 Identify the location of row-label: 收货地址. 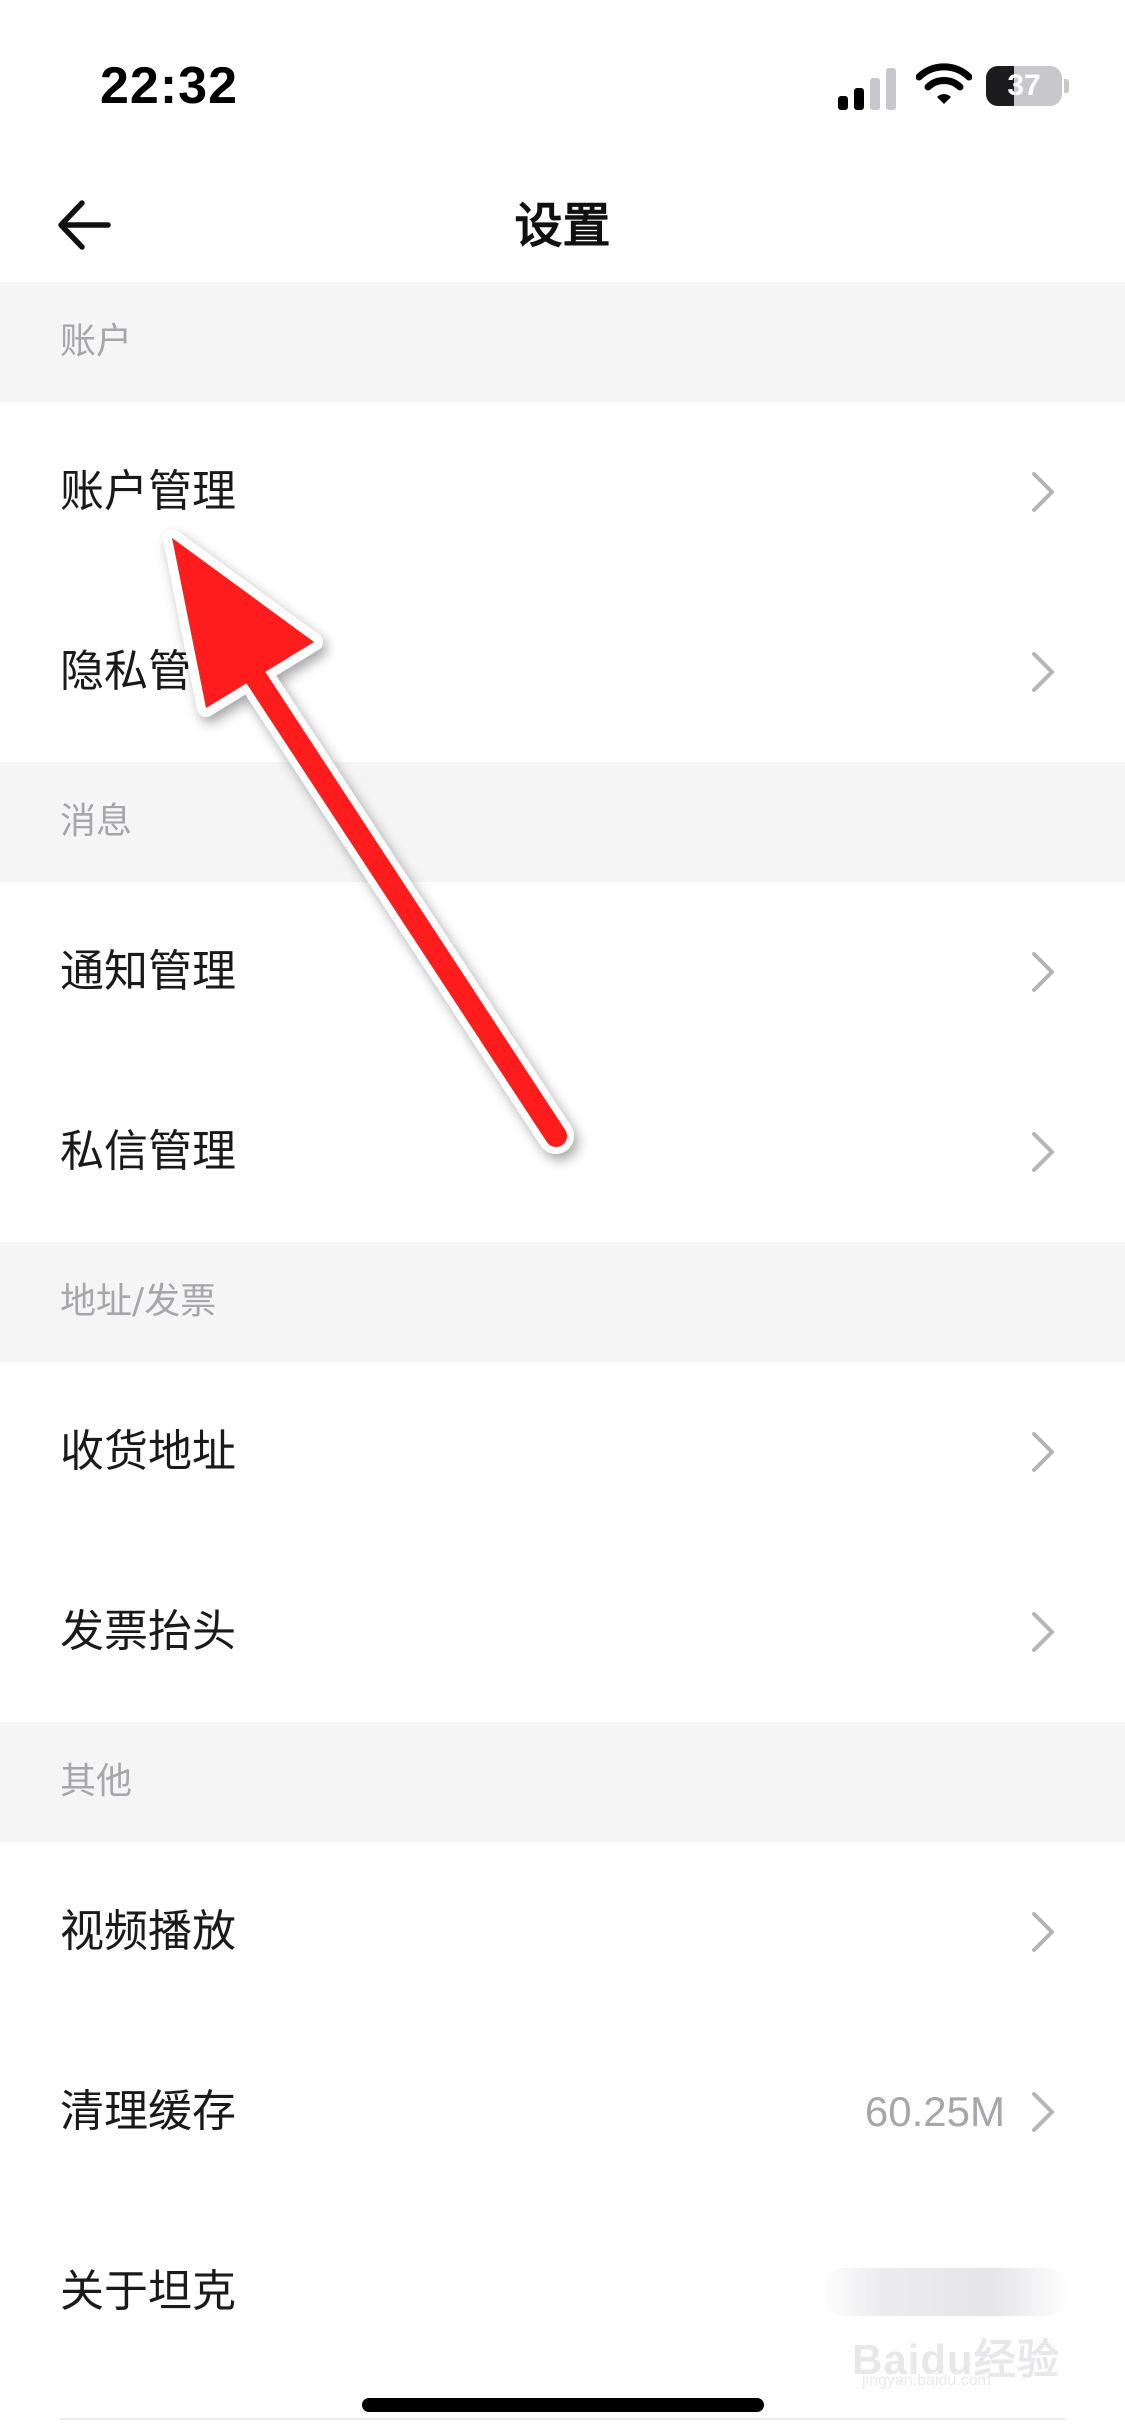
(148, 1451).